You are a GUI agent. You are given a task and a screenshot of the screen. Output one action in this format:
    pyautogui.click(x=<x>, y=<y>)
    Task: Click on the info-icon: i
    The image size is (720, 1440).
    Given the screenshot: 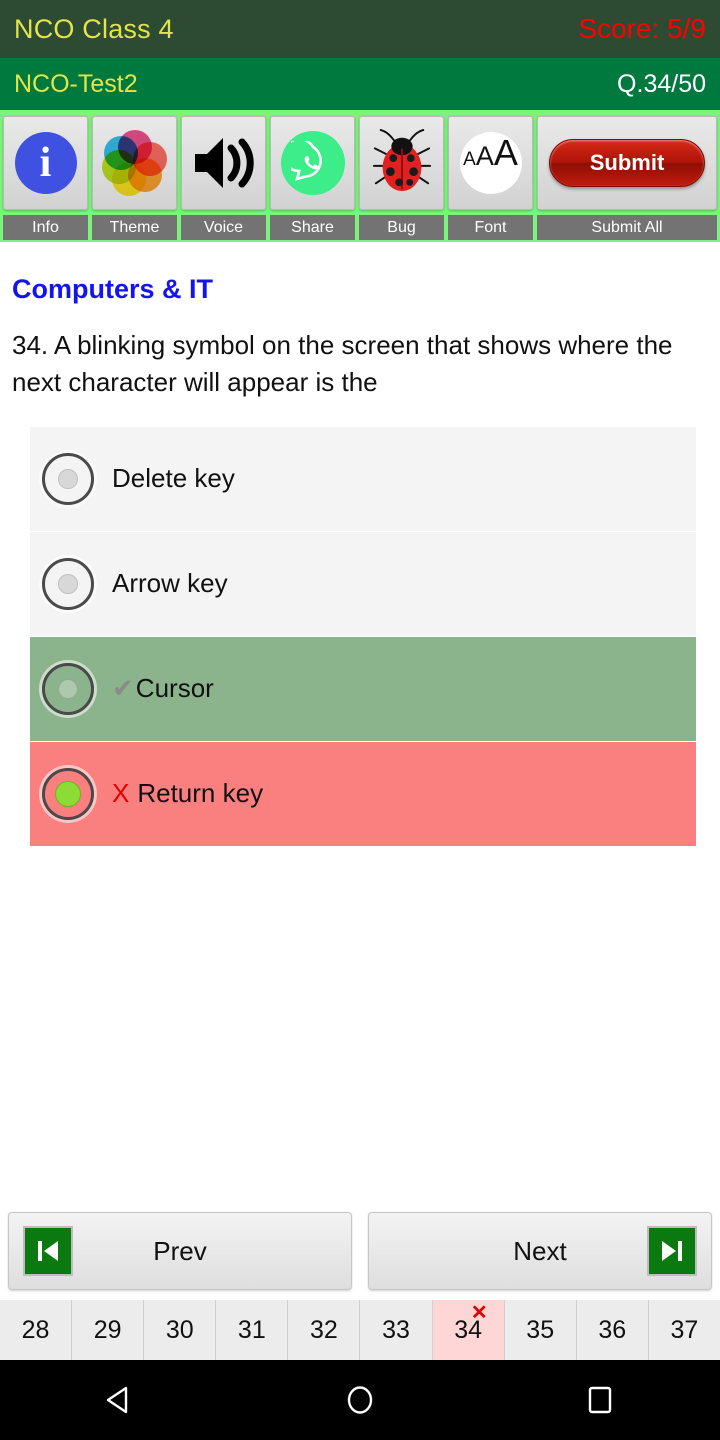 What is the action you would take?
    pyautogui.click(x=45, y=163)
    